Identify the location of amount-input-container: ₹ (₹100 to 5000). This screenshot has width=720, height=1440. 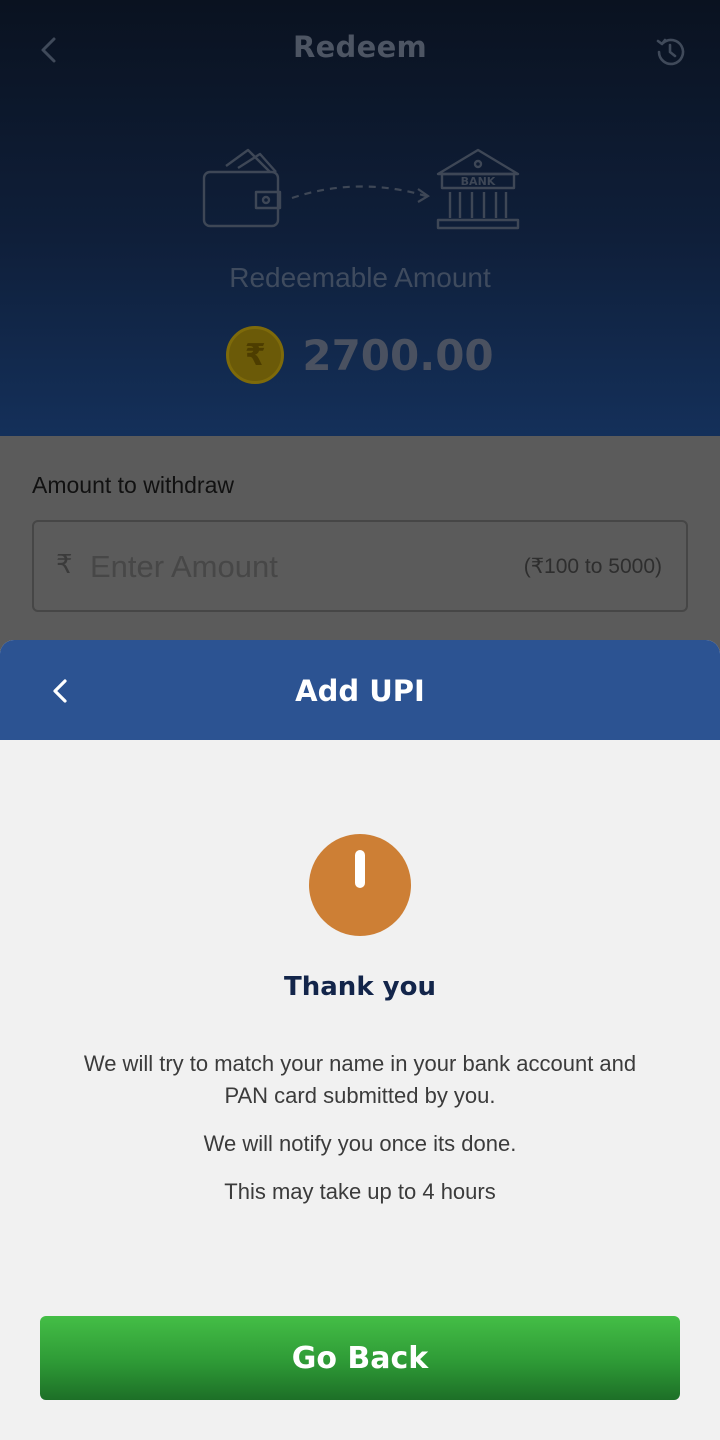
(360, 566).